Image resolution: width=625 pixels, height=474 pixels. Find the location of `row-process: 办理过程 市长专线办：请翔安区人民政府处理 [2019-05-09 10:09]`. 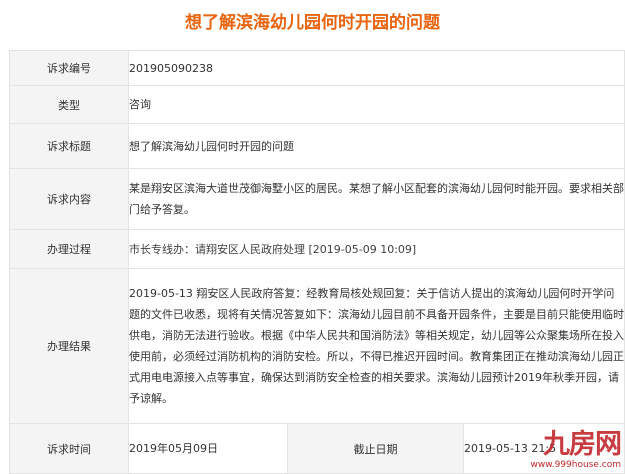

row-process: 办理过程 市长专线办：请翔安区人民政府处理 [2019-05-09 10:09] is located at coordinates (317, 249).